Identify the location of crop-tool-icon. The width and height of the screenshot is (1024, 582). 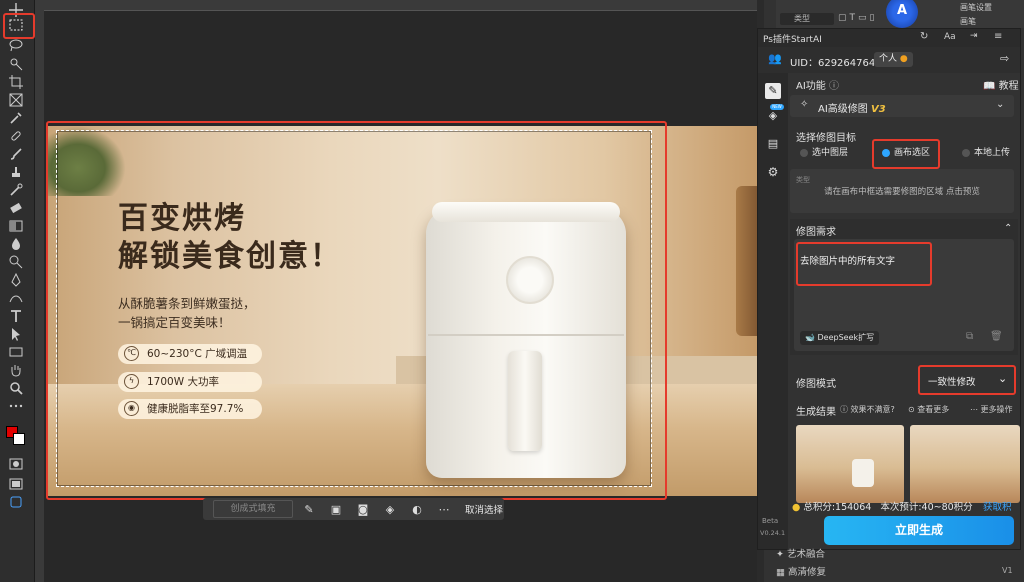
(17, 82).